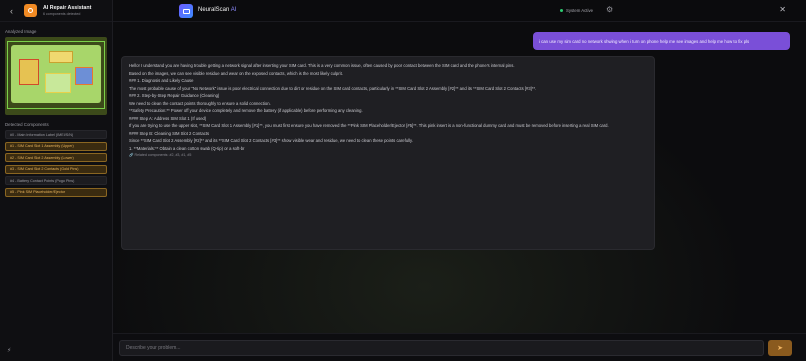 The height and width of the screenshot is (361, 806). Describe the element at coordinates (9, 350) in the screenshot. I see `lightning-icon: ⚡` at that location.